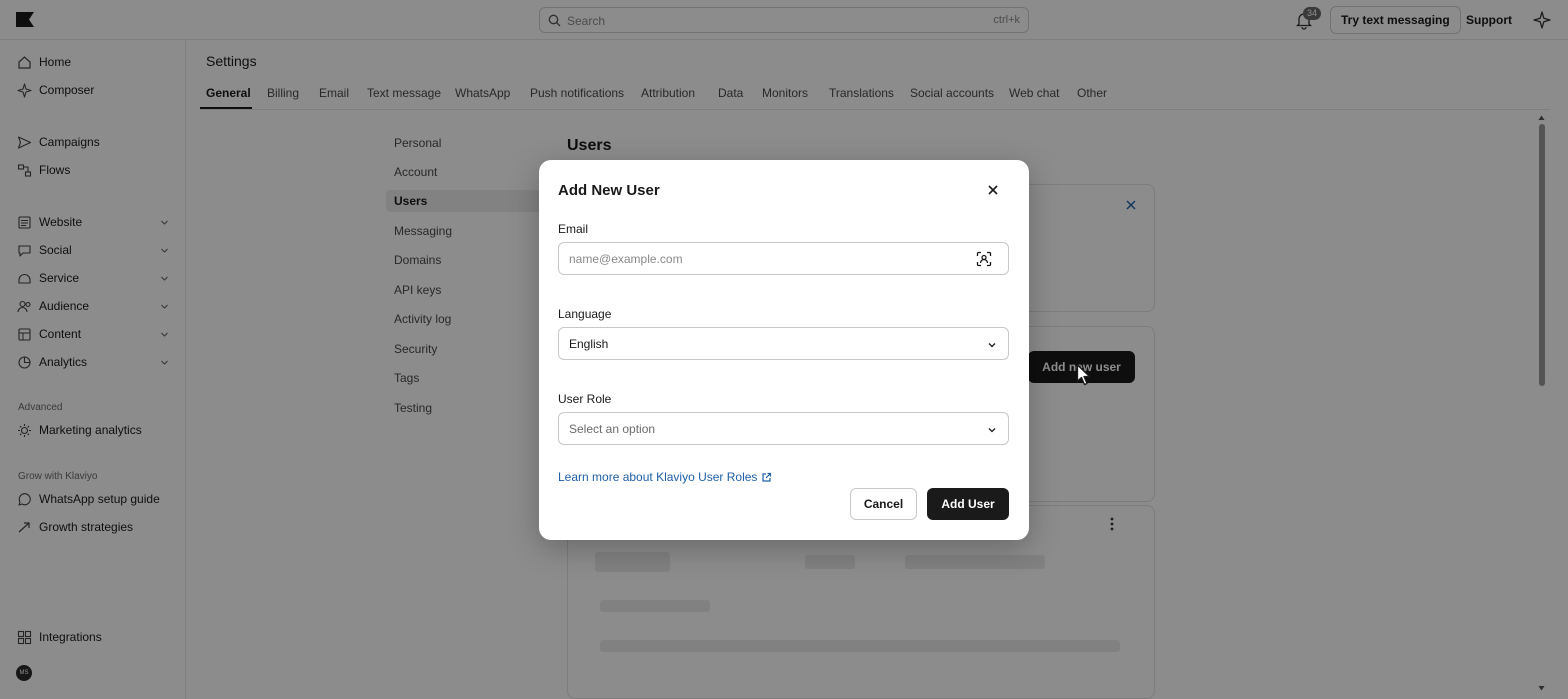 The height and width of the screenshot is (699, 1568). What do you see at coordinates (993, 190) in the screenshot?
I see `close-icon` at bounding box center [993, 190].